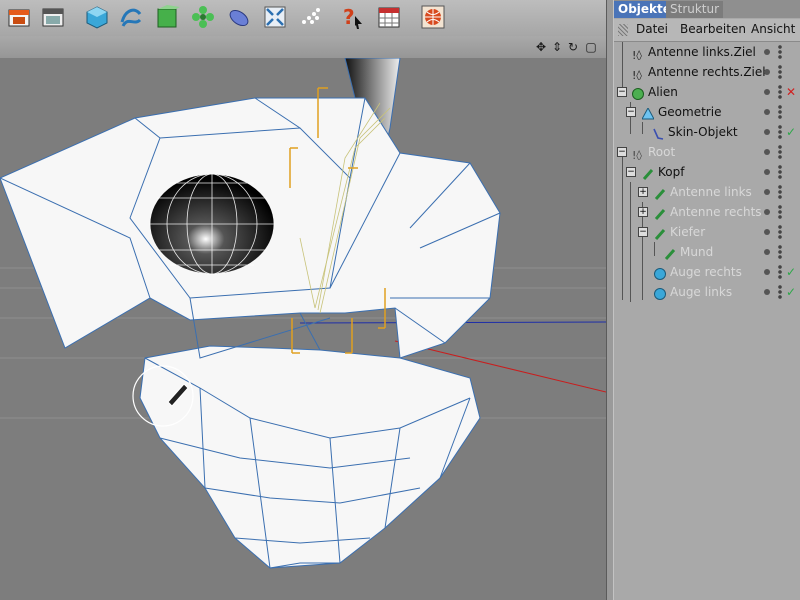 The height and width of the screenshot is (600, 800). I want to click on object-row-skin-objekt: Skin-Objekt ✓, so click(707, 132).